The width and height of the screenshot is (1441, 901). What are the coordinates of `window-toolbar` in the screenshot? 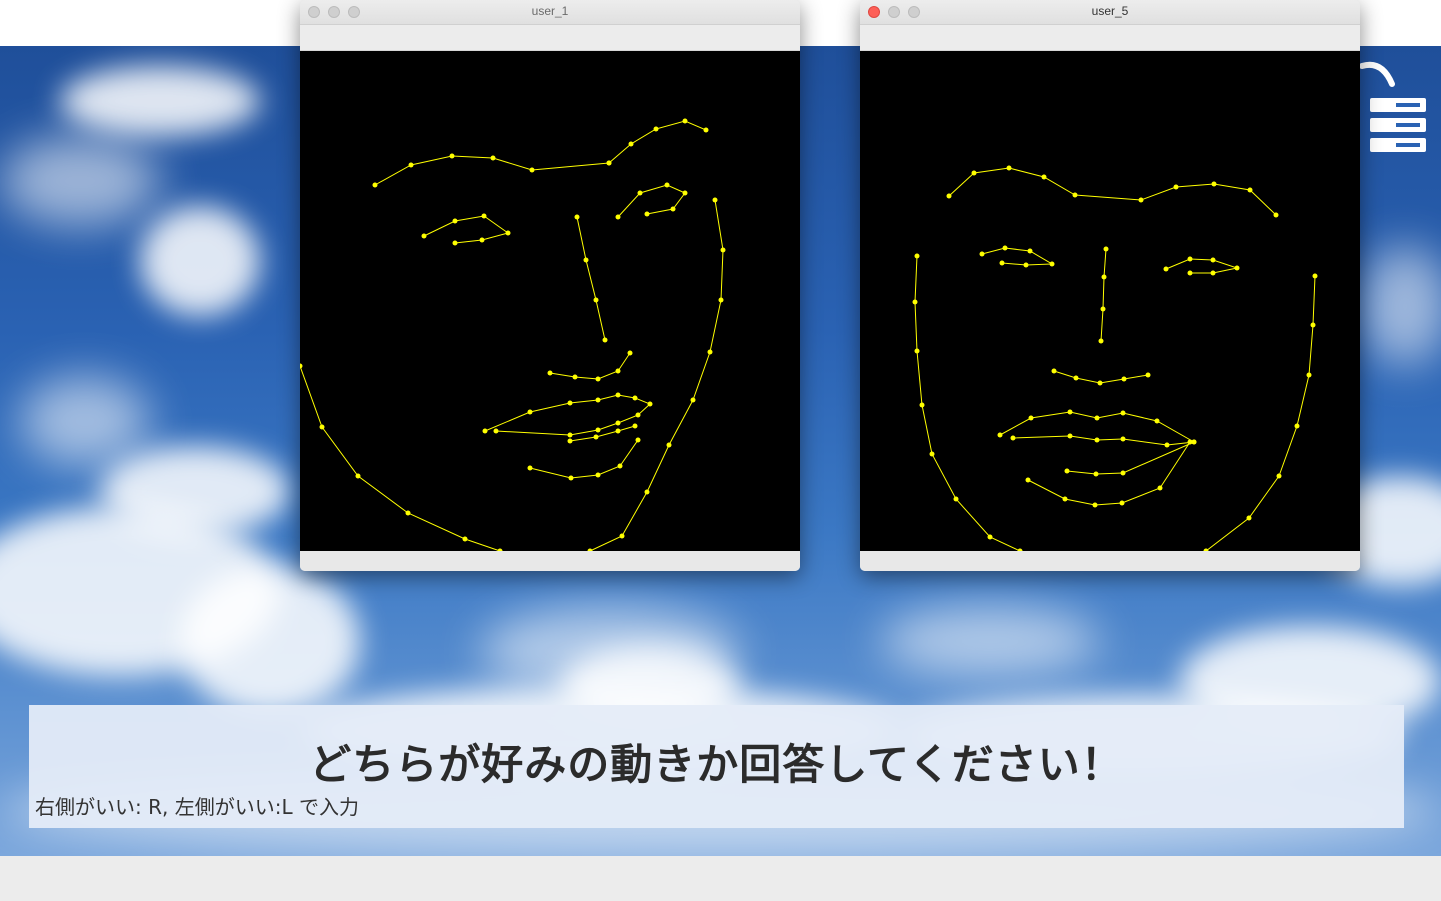 It's located at (1110, 38).